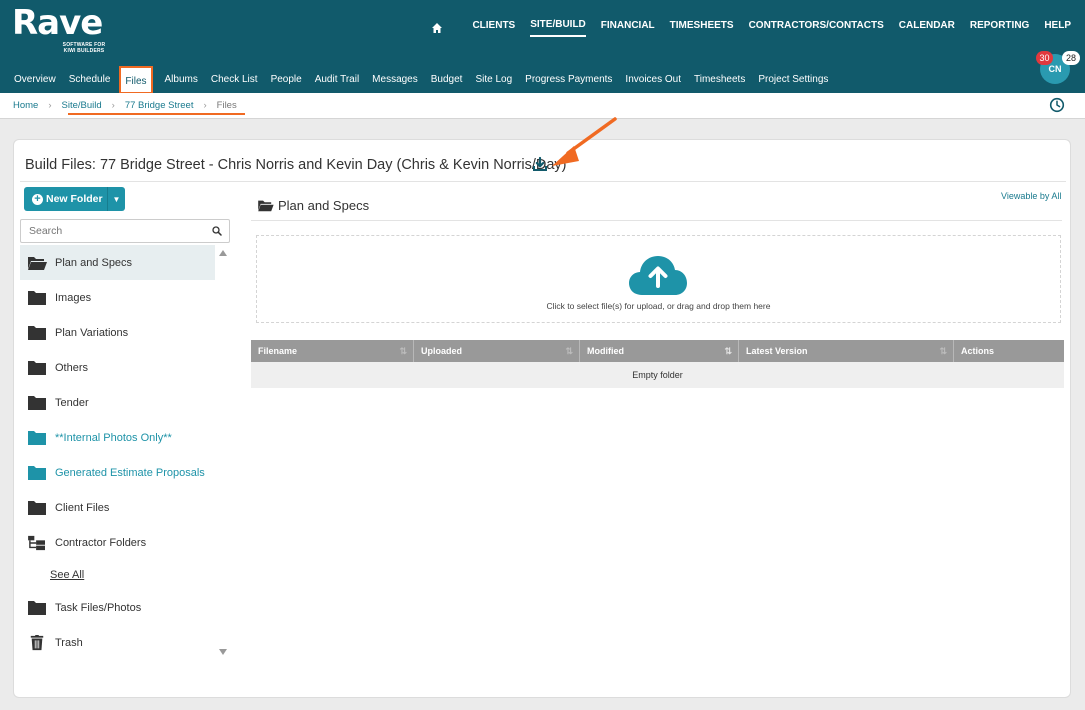 This screenshot has height=710, width=1085. What do you see at coordinates (605, 351) in the screenshot?
I see `column-label: Modified` at bounding box center [605, 351].